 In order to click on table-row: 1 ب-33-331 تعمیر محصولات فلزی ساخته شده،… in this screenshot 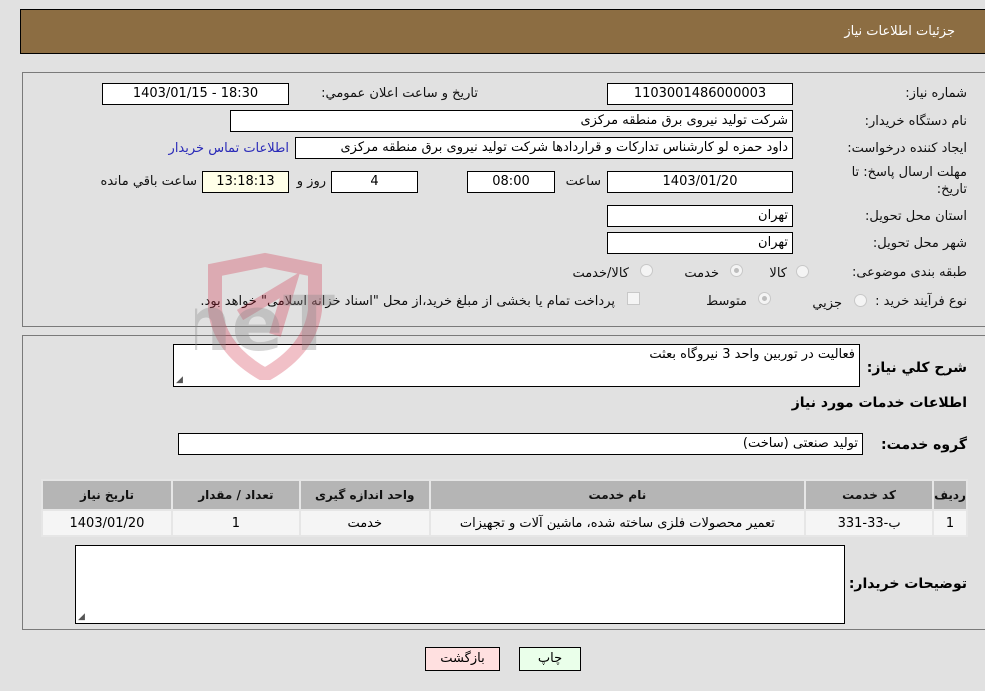, I will do `click(504, 523)`.